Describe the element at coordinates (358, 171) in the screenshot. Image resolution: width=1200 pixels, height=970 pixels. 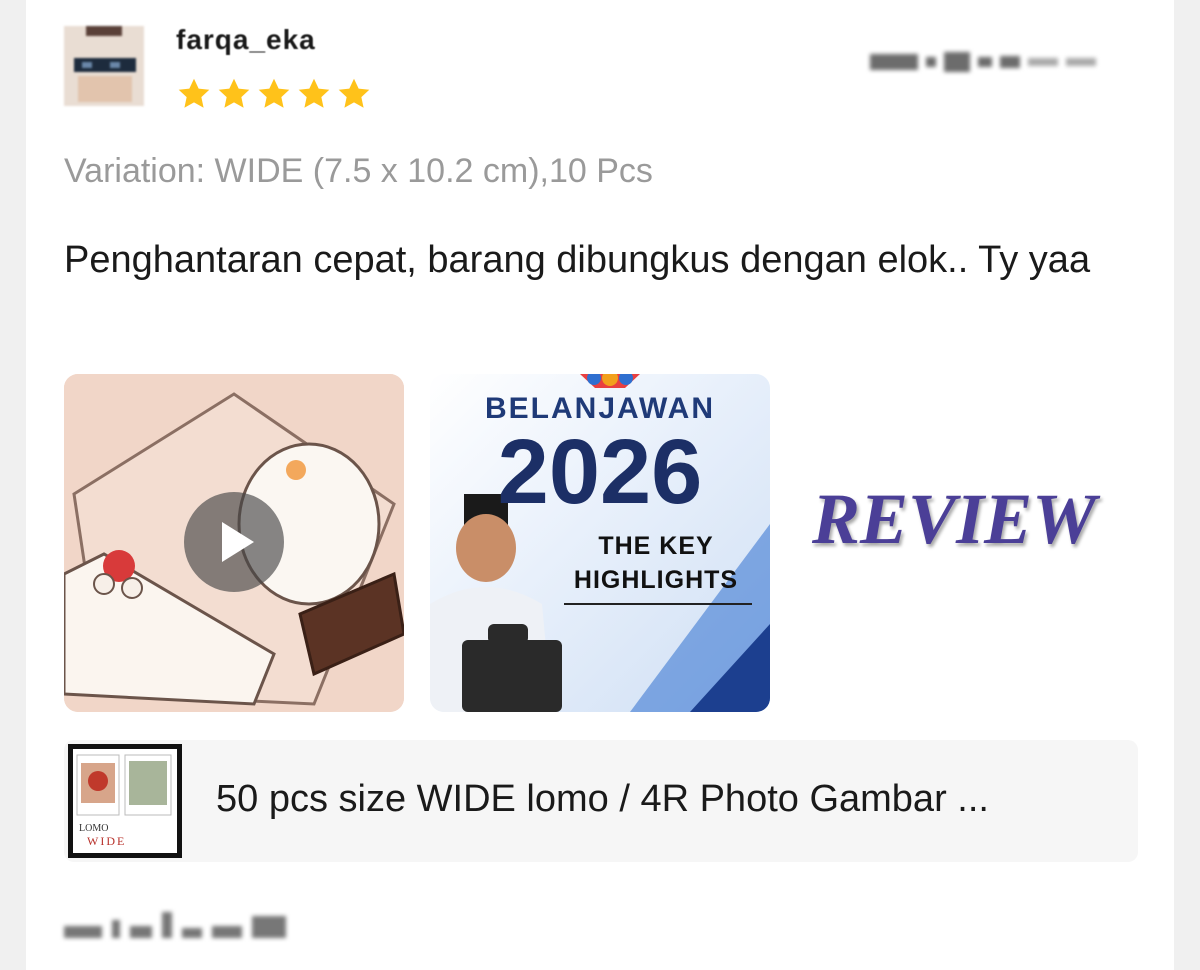
I see `variation-label: Variation: WIDE (7.5 x 10.2 cm),10 Pcs` at that location.